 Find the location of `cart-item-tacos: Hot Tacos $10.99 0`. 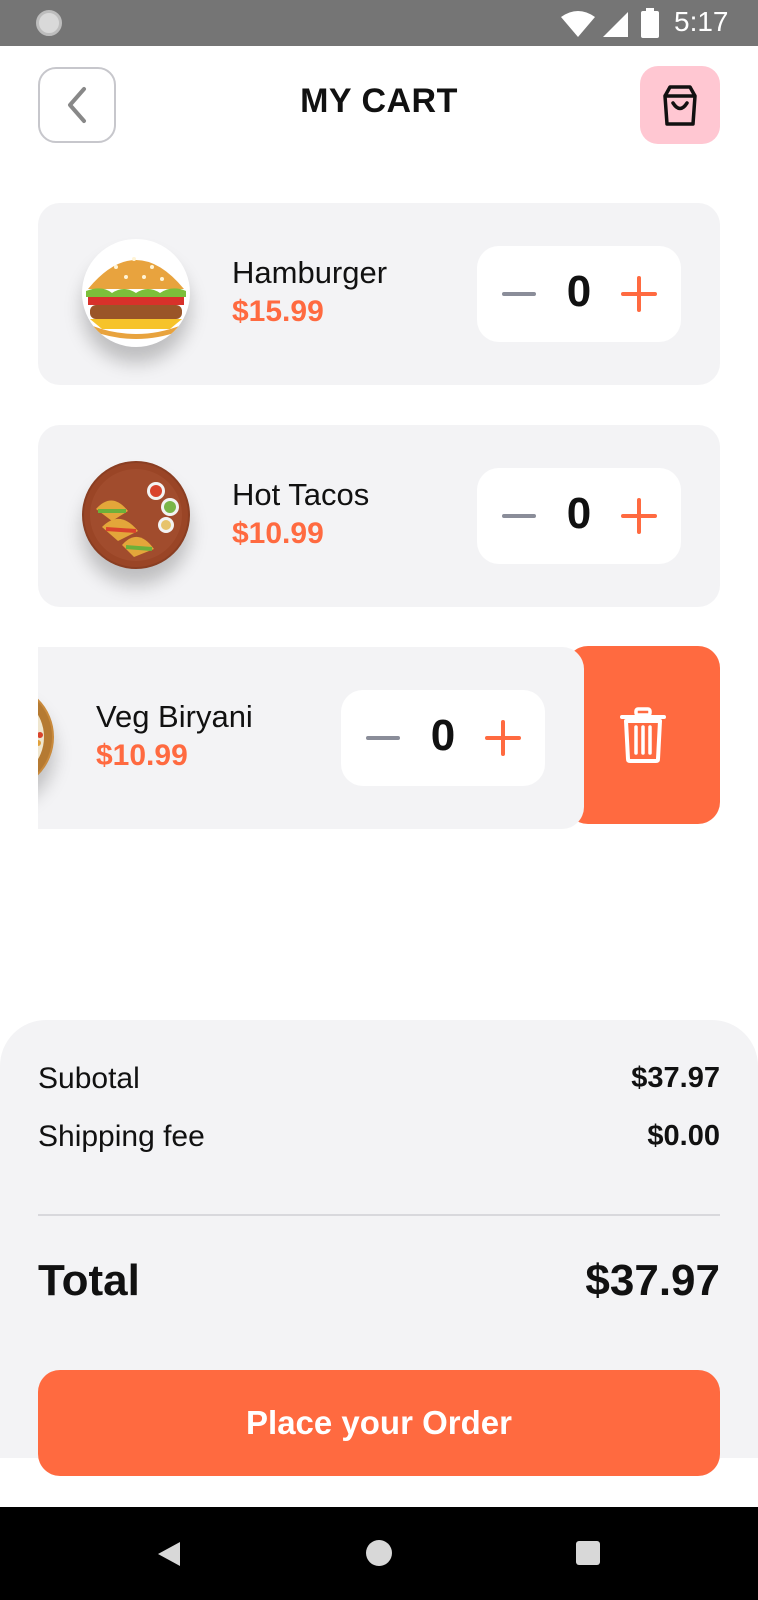

cart-item-tacos: Hot Tacos $10.99 0 is located at coordinates (379, 516).